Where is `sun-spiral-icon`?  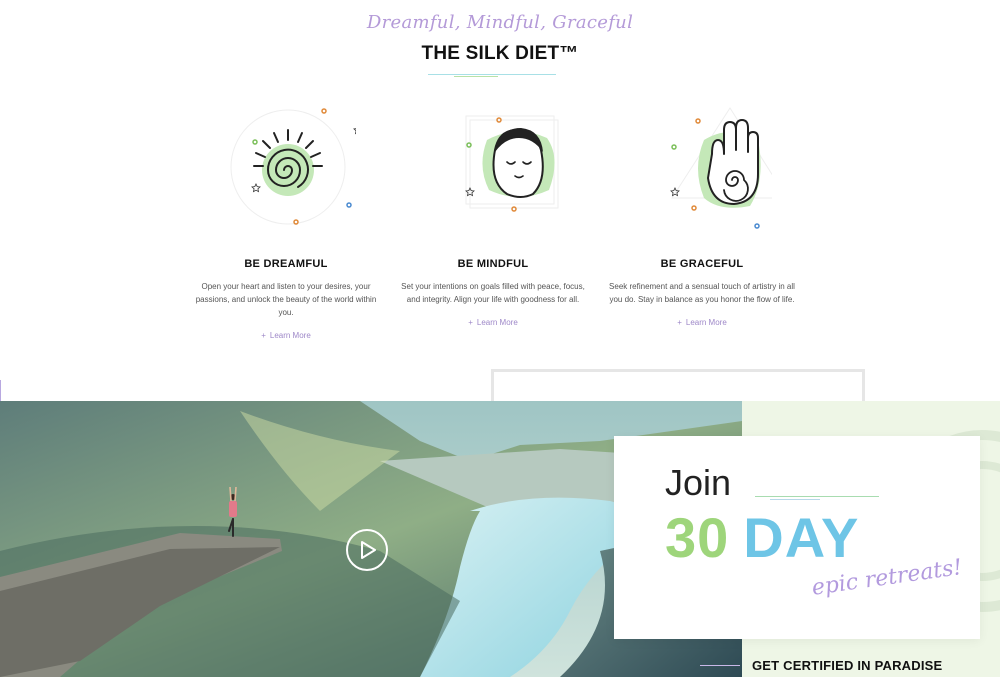 sun-spiral-icon is located at coordinates (293, 166).